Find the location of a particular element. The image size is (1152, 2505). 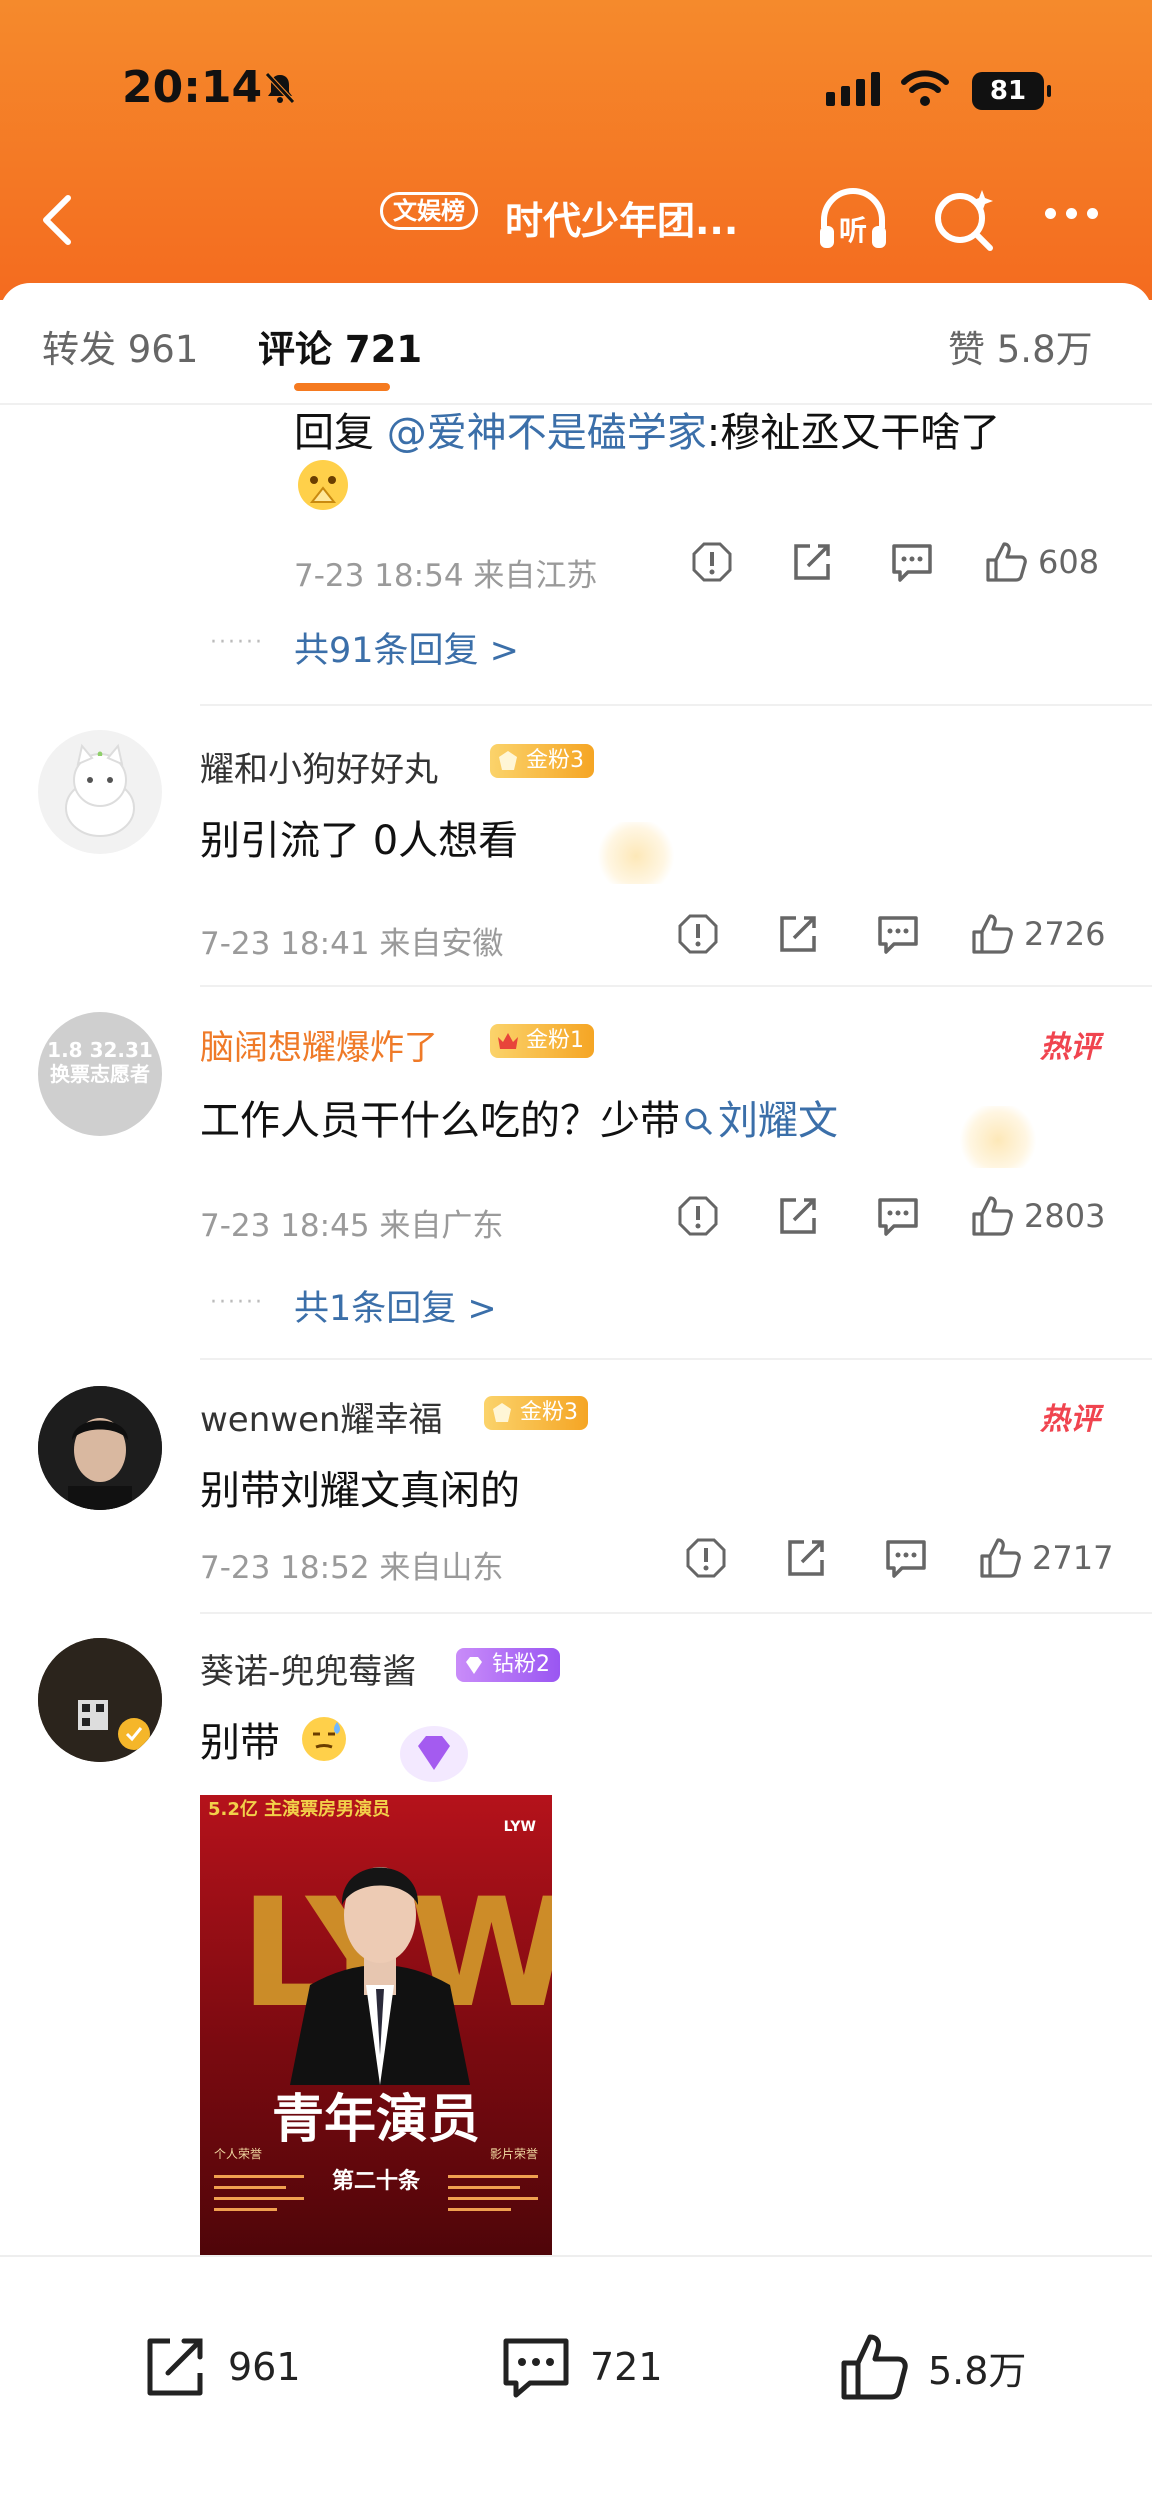

sweat-smile-emoji-icon is located at coordinates (323, 1739).